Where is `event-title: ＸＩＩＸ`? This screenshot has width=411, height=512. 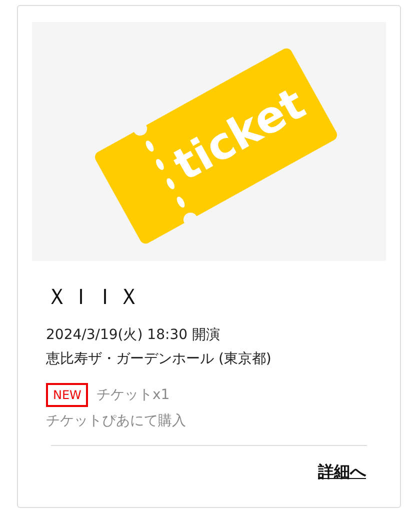 event-title: ＸＩＩＸ is located at coordinates (94, 298).